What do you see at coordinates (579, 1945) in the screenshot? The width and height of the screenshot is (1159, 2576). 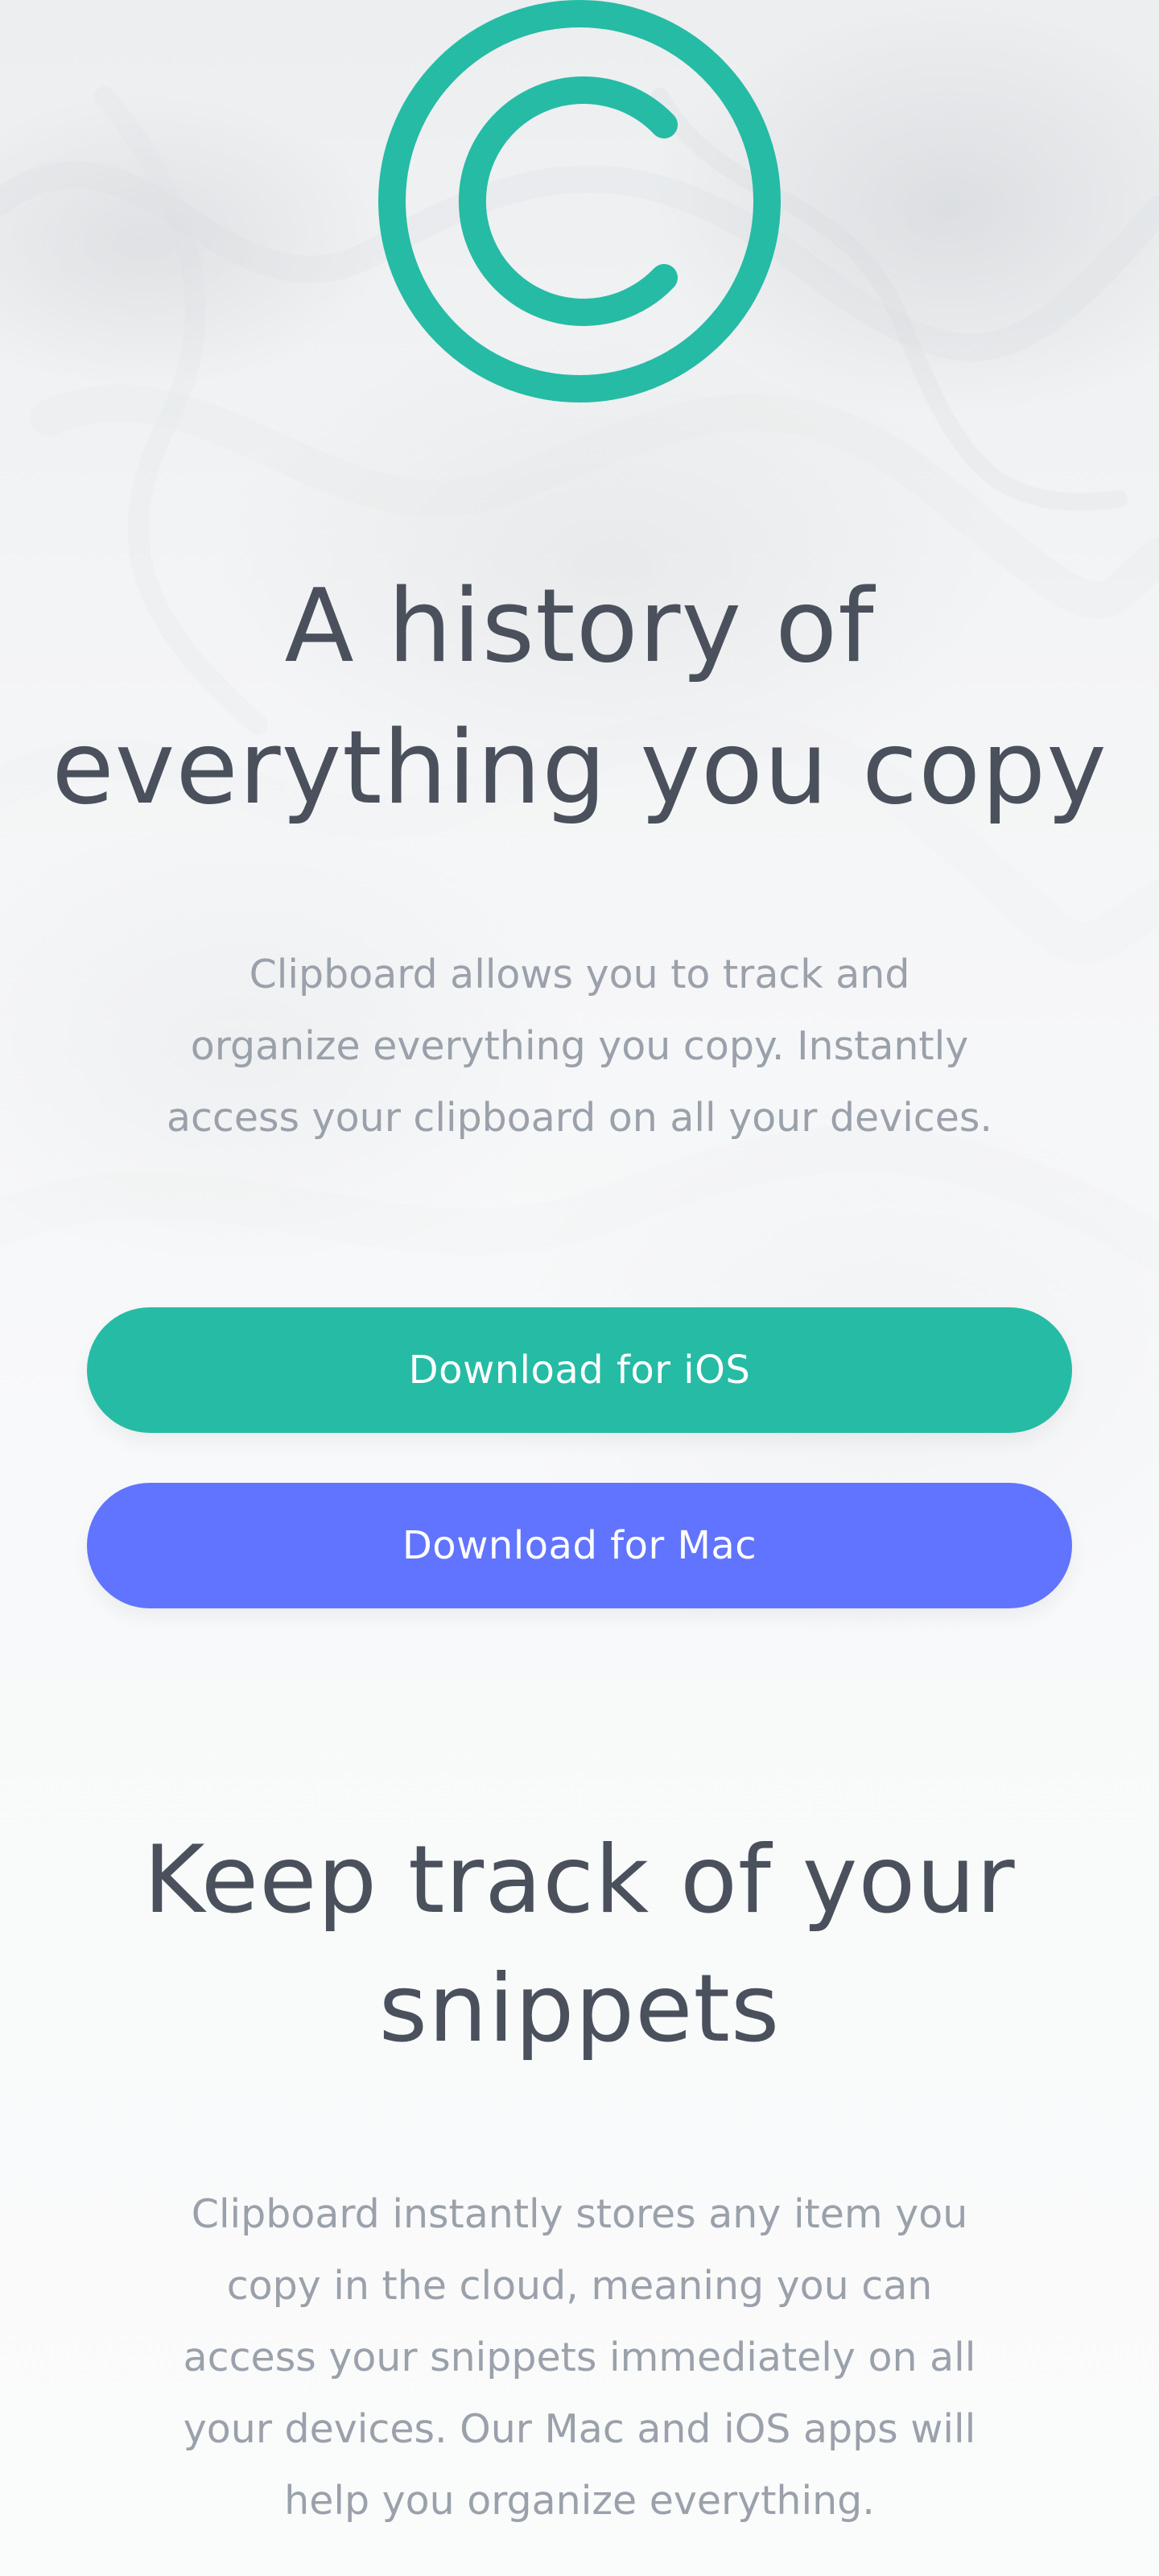 I see `snippets-heading: Keep track of your snippets` at bounding box center [579, 1945].